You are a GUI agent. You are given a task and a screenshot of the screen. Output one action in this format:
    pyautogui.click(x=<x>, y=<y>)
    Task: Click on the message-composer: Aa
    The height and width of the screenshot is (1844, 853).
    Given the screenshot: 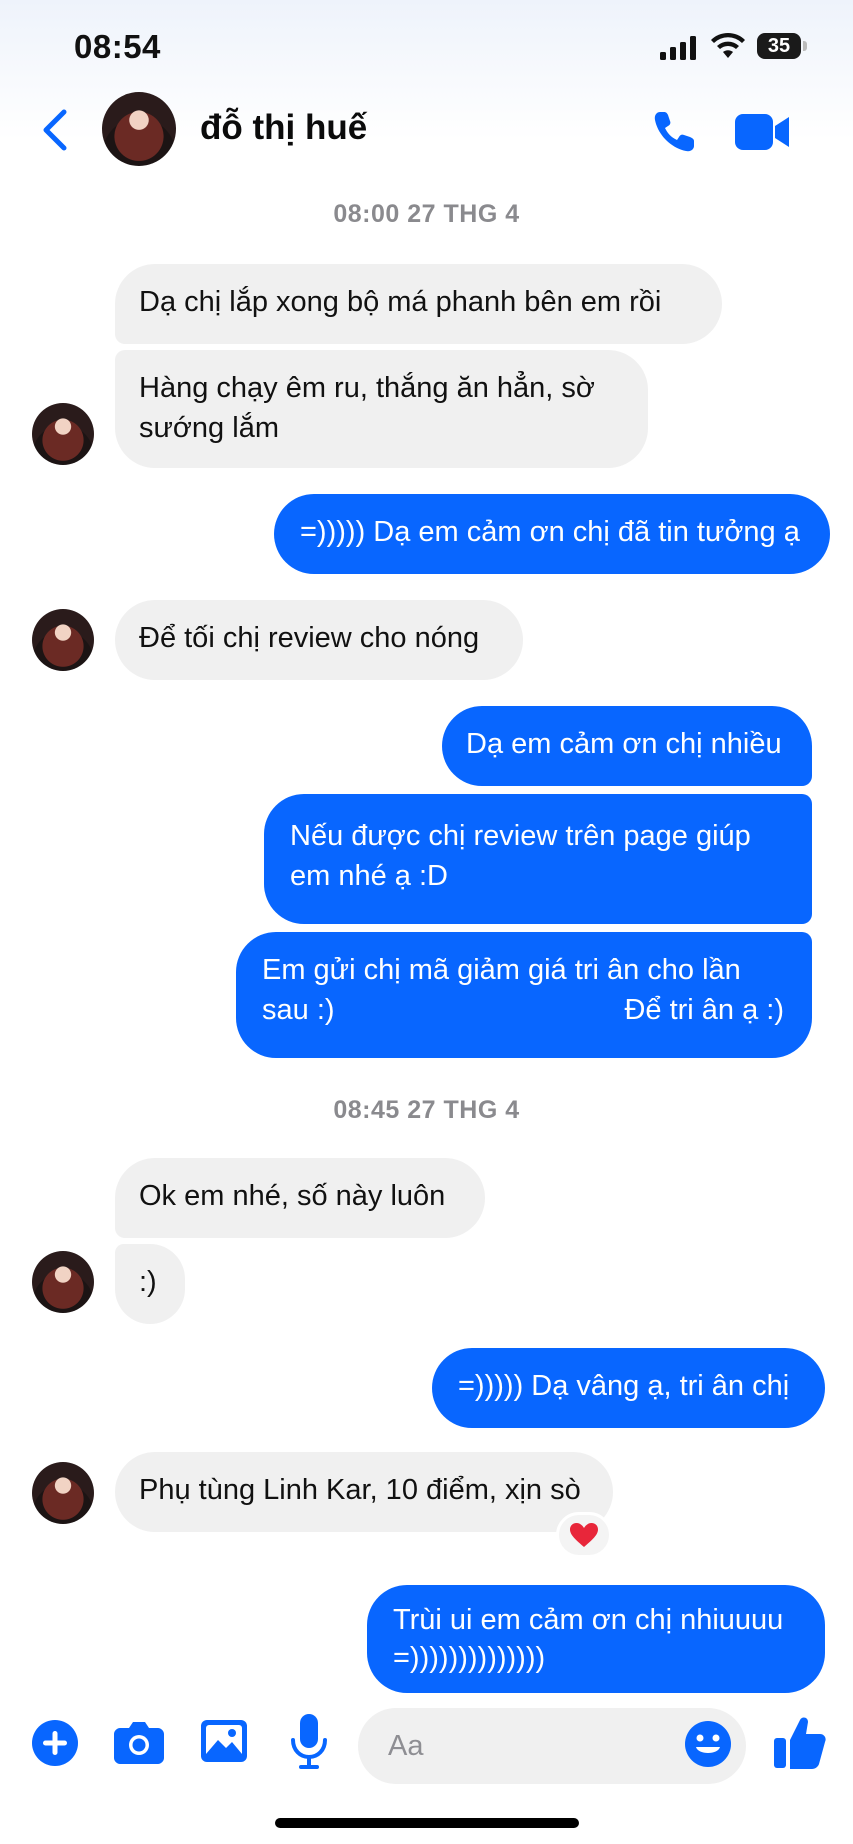 What is the action you would take?
    pyautogui.click(x=426, y=1745)
    